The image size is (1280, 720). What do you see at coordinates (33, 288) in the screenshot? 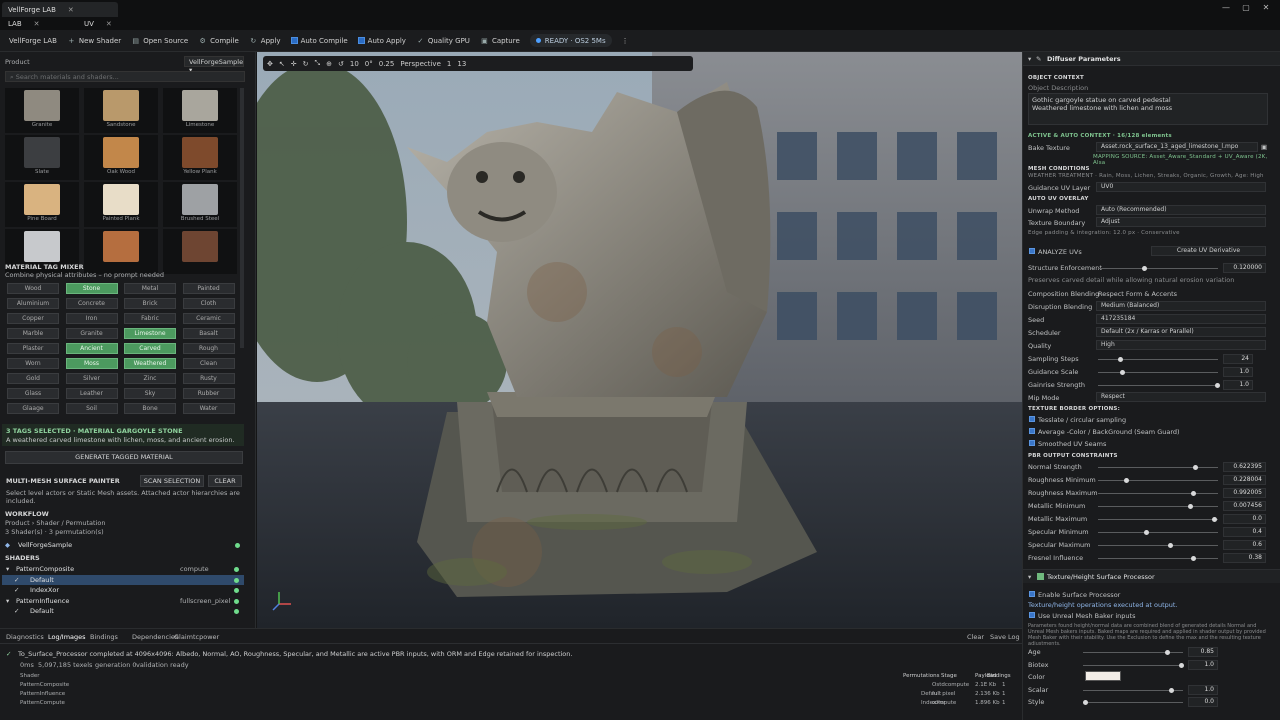
I see `tag-wood: Wood` at bounding box center [33, 288].